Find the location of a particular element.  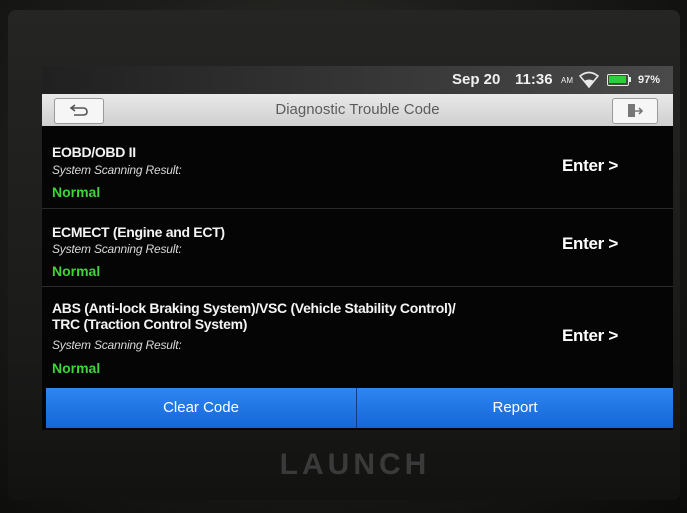

page-title: Diagnostic Trouble Code is located at coordinates (357, 109).